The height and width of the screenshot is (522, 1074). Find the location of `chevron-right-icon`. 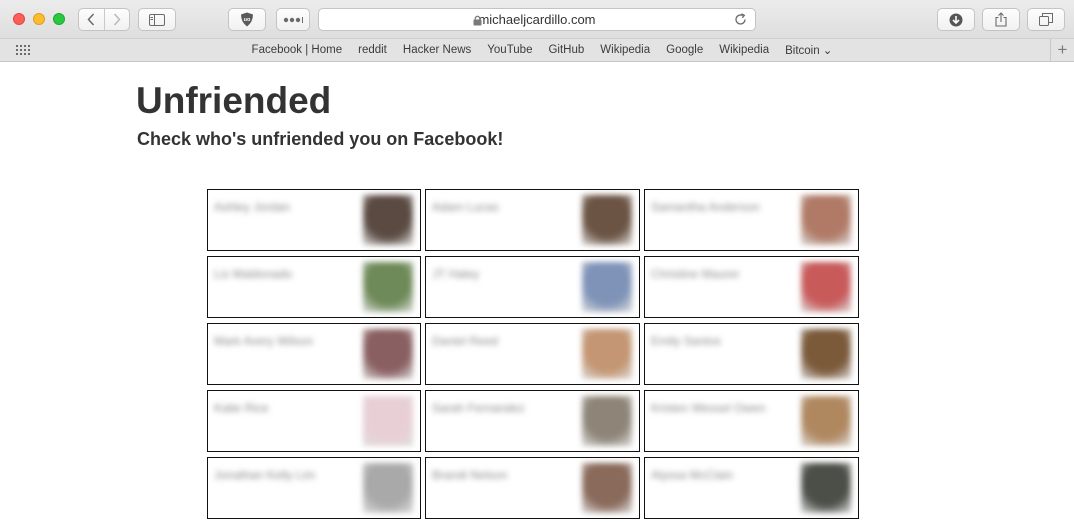

chevron-right-icon is located at coordinates (117, 19).